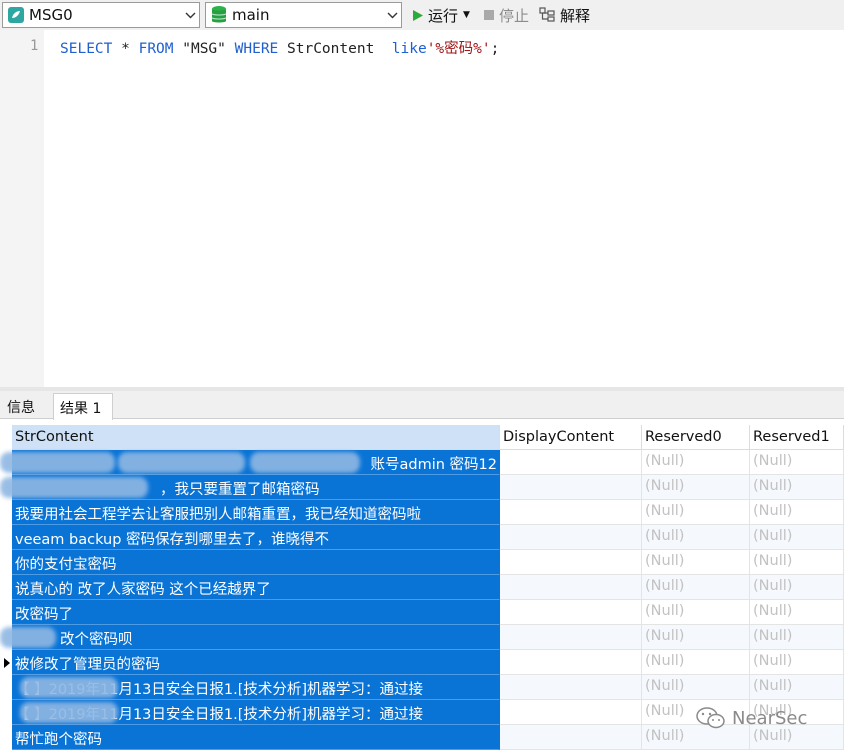 Image resolution: width=844 pixels, height=752 pixels. Describe the element at coordinates (125, 49) in the screenshot. I see `sql-token: *` at that location.